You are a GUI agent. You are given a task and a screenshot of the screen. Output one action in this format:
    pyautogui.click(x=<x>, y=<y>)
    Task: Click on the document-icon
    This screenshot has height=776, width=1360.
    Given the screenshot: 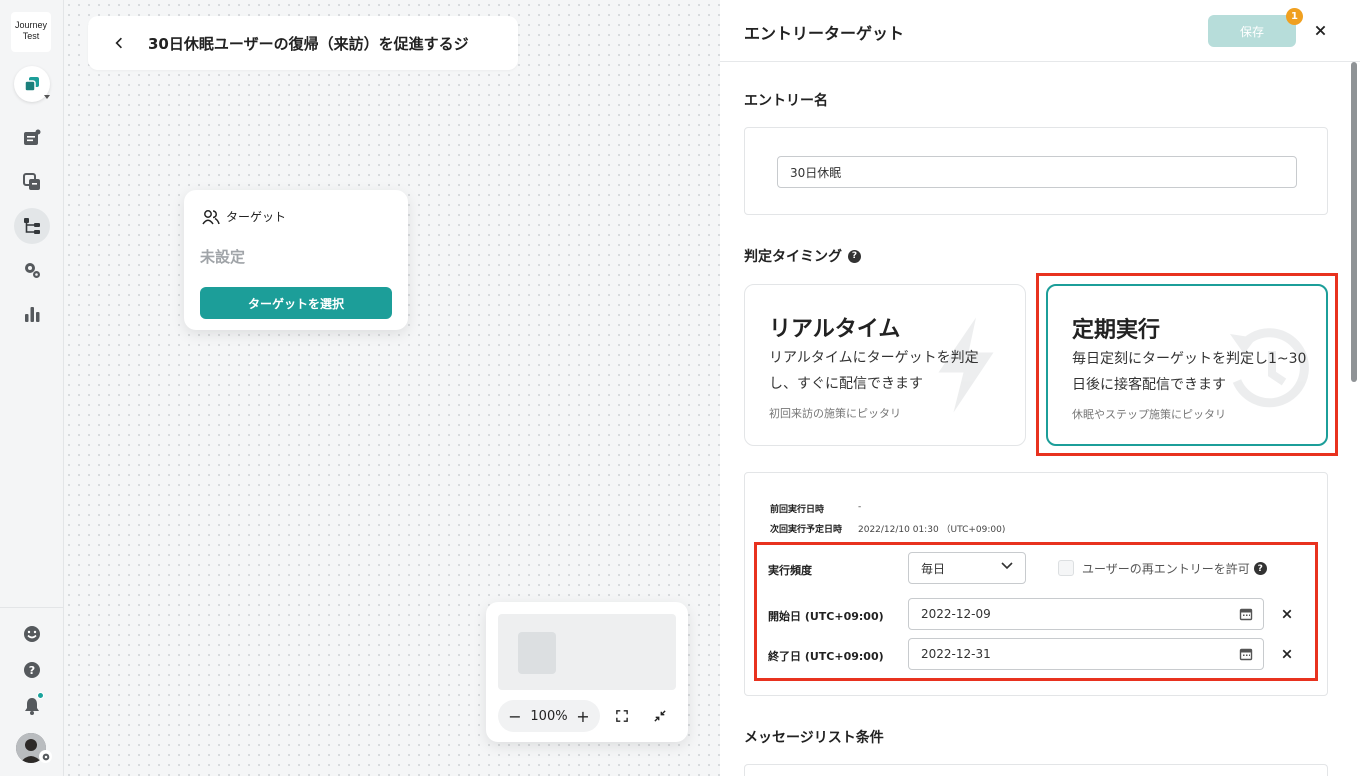 What is the action you would take?
    pyautogui.click(x=32, y=137)
    